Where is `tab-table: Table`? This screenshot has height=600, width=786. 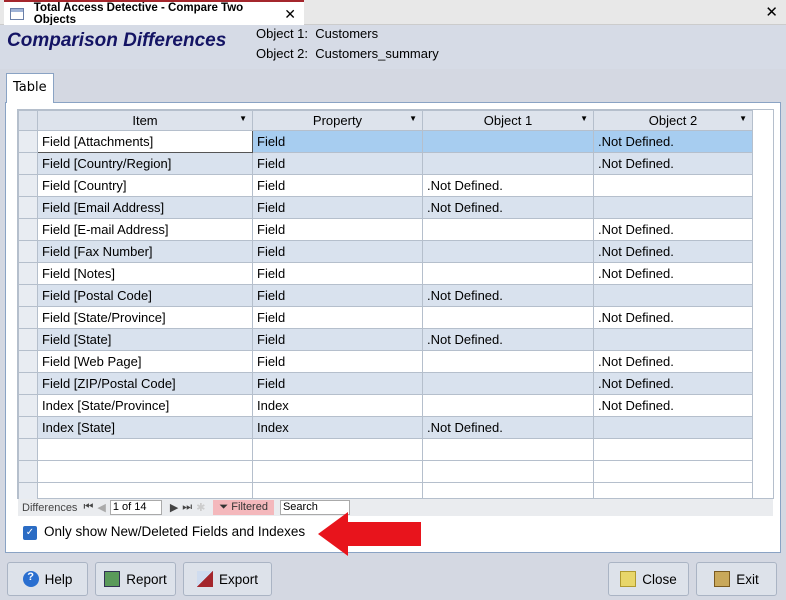
tab-table: Table is located at coordinates (30, 88).